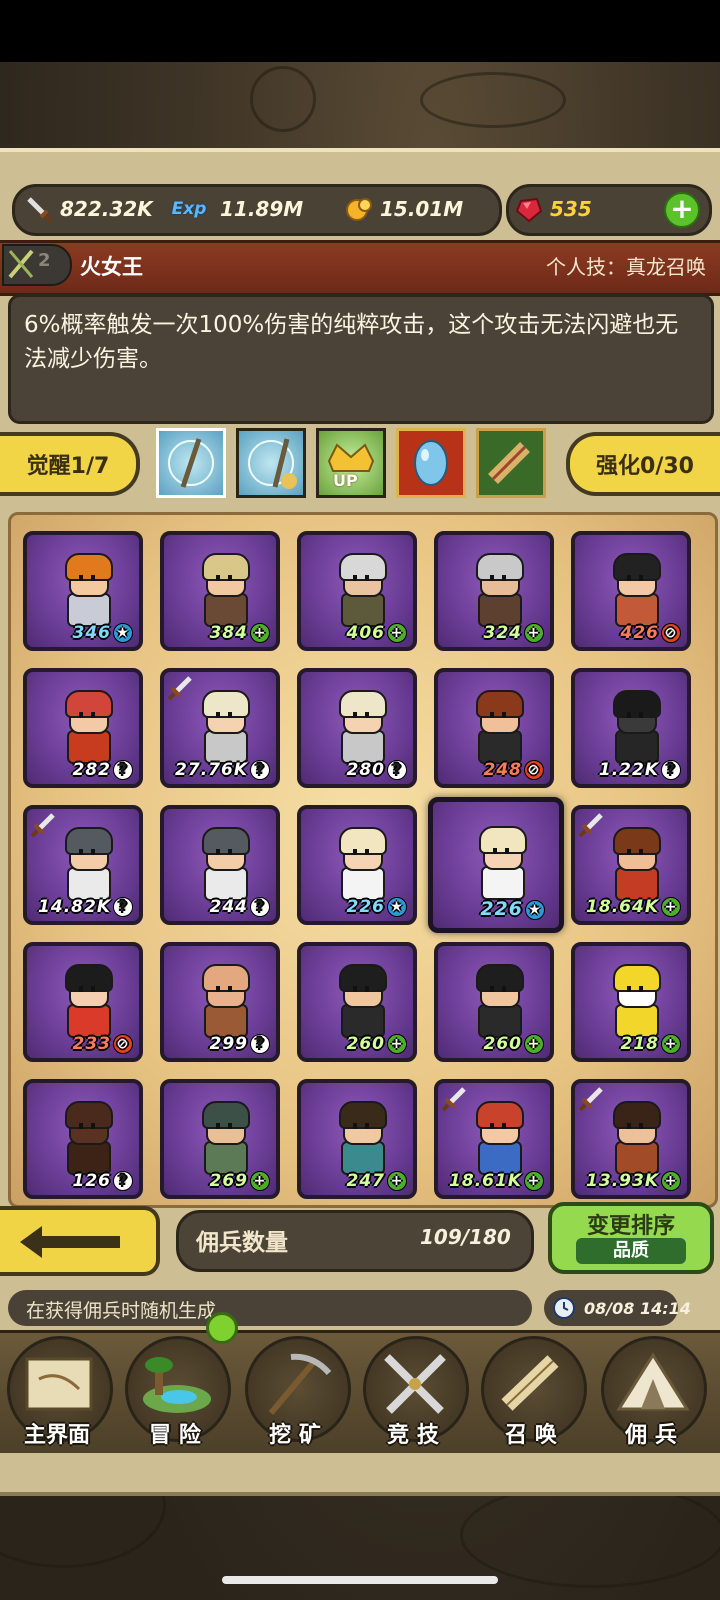 Image resolution: width=720 pixels, height=1600 pixels. Describe the element at coordinates (80, 770) in the screenshot. I see `mercenary-level: 282?` at that location.